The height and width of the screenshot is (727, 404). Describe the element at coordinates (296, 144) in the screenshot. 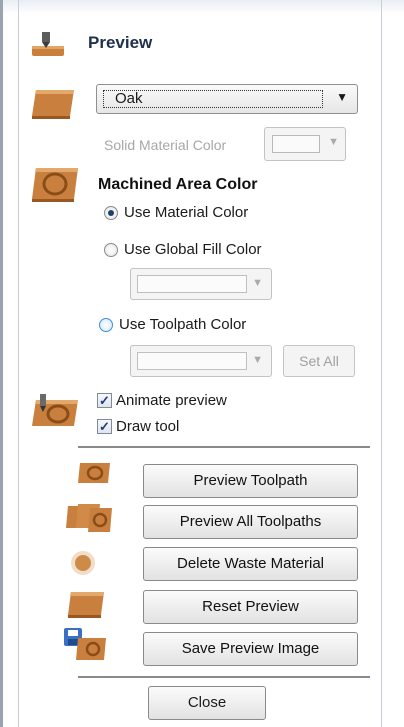

I see `solid-color-swatch` at that location.